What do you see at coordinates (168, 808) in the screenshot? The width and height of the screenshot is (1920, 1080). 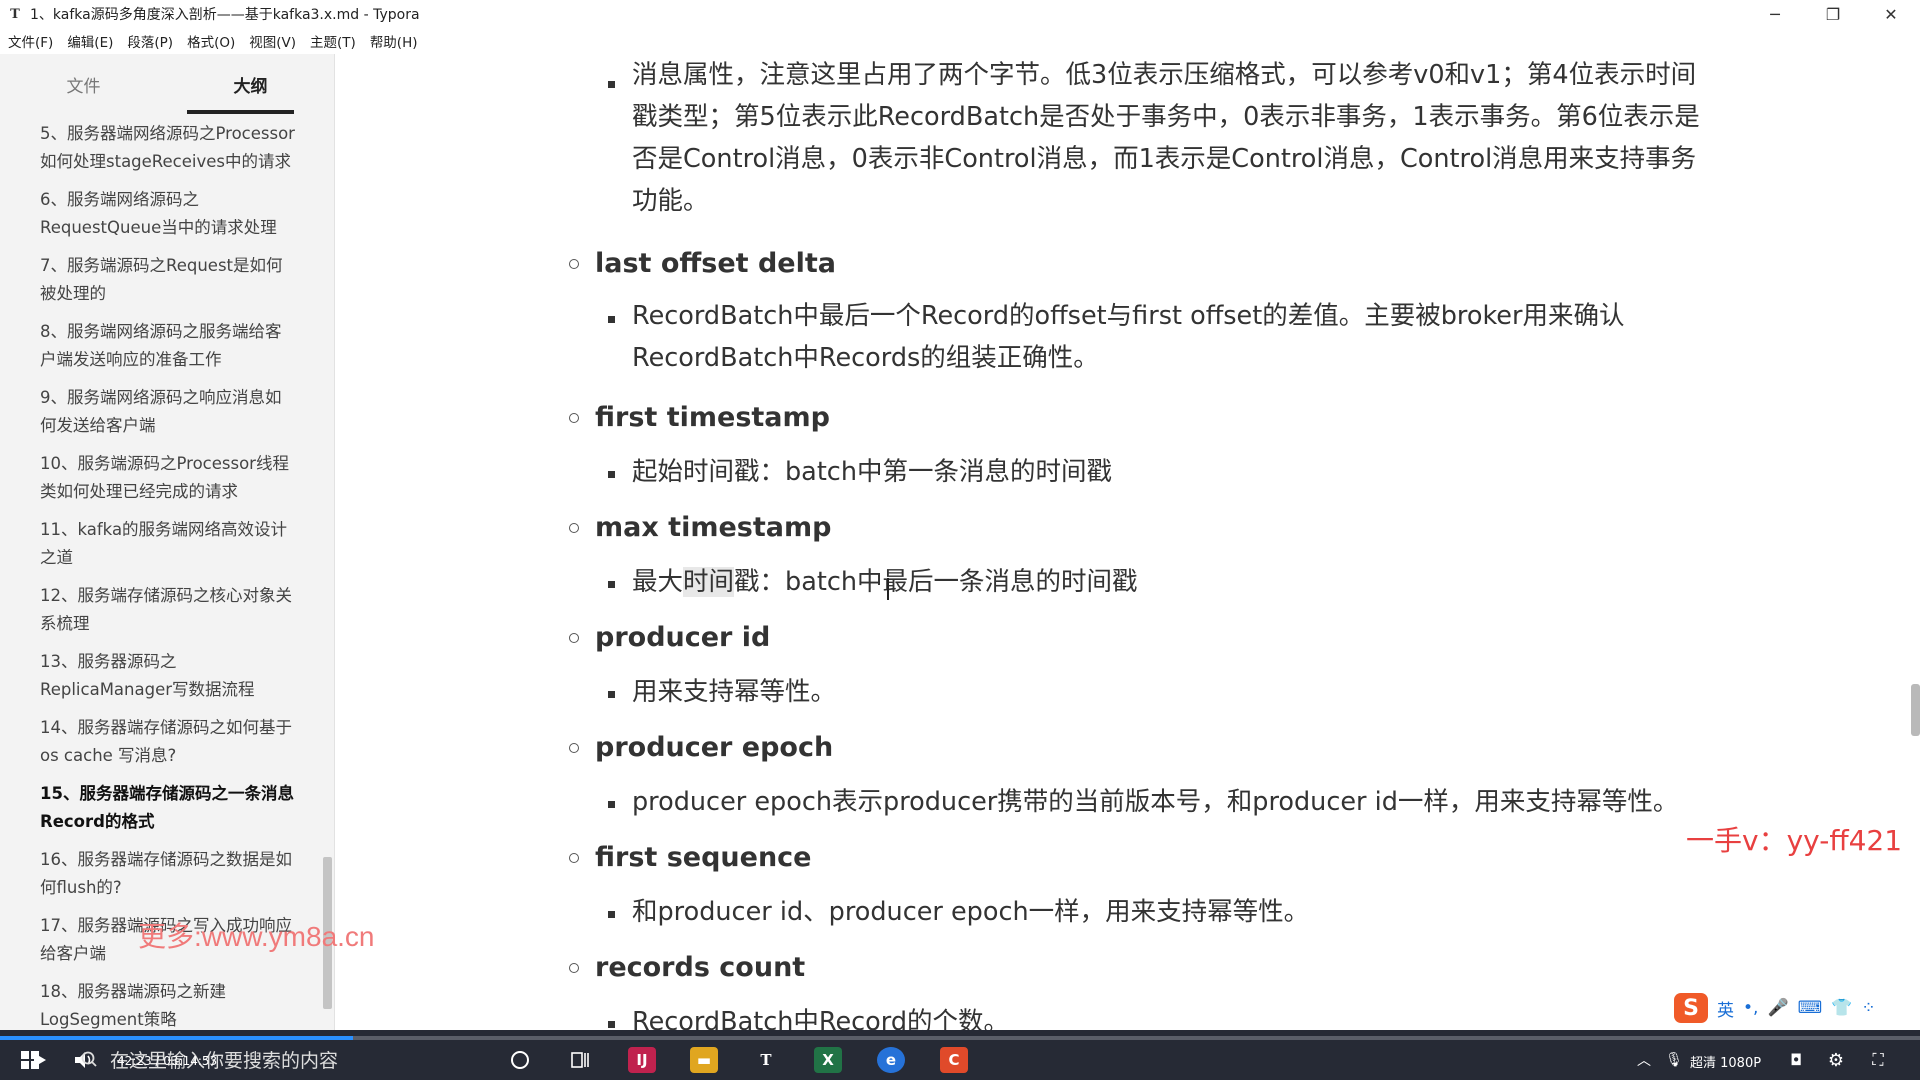 I see `outline-item-active: 15、服务器端存储源码之一条消息Record的格式` at bounding box center [168, 808].